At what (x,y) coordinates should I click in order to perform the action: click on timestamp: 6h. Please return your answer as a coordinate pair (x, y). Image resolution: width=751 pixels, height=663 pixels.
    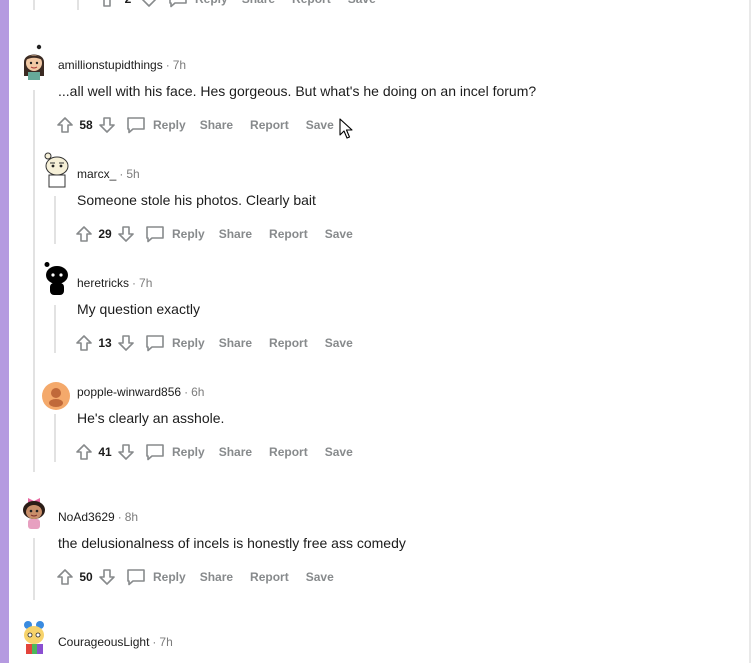
    Looking at the image, I should click on (197, 392).